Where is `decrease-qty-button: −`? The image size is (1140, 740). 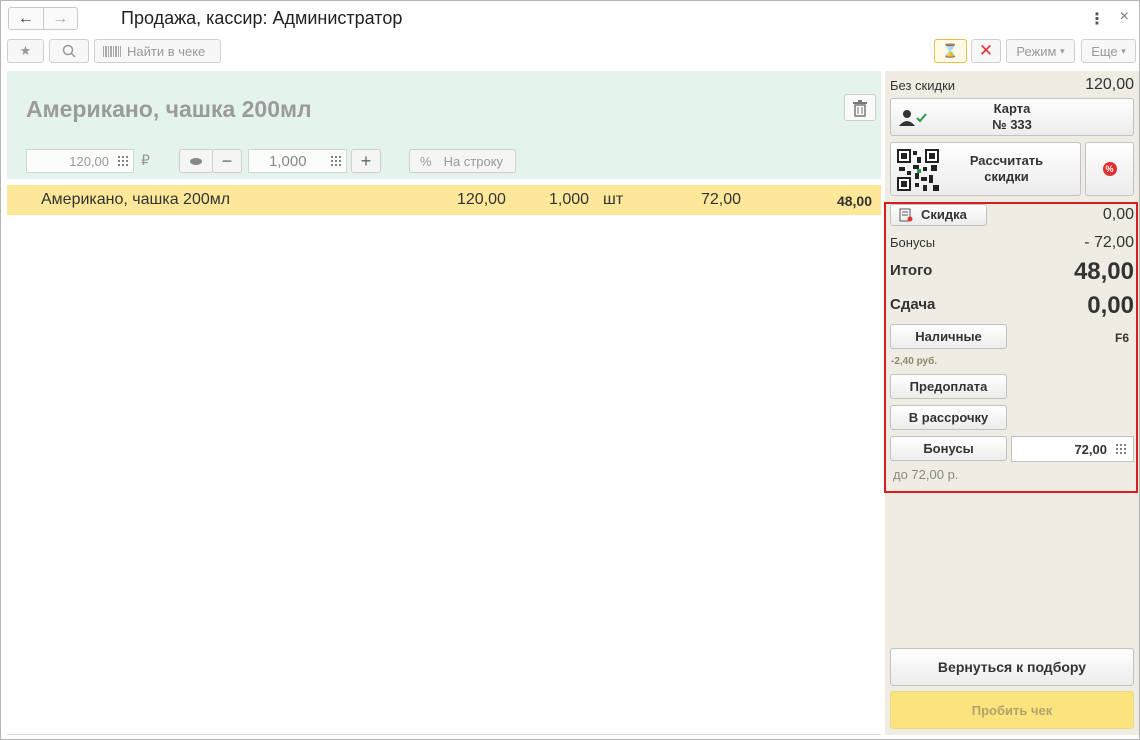
decrease-qty-button: − is located at coordinates (227, 161).